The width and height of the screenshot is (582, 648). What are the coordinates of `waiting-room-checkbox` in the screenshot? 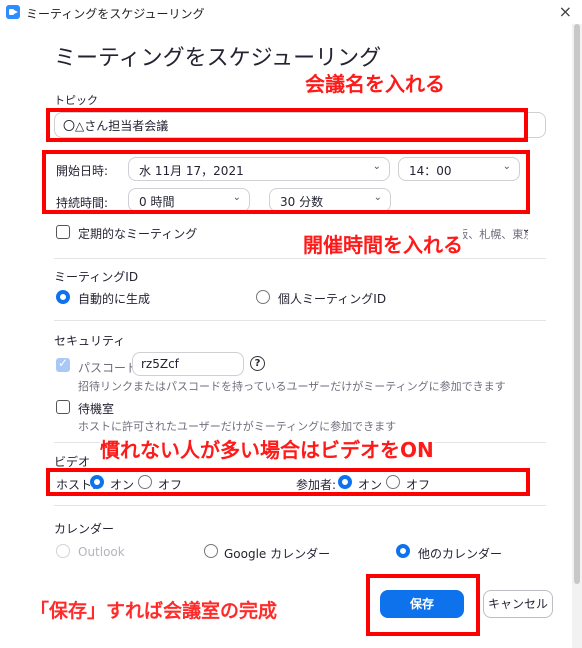 It's located at (63, 407).